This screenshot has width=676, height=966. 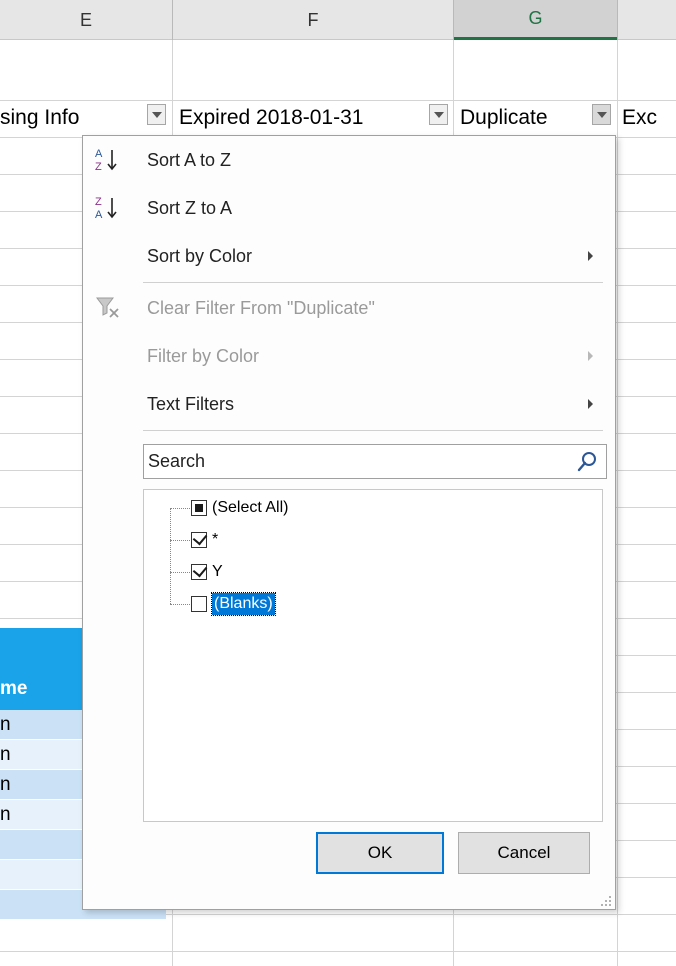 What do you see at coordinates (200, 255) in the screenshot?
I see `sort-by-color-label: Sort by Color` at bounding box center [200, 255].